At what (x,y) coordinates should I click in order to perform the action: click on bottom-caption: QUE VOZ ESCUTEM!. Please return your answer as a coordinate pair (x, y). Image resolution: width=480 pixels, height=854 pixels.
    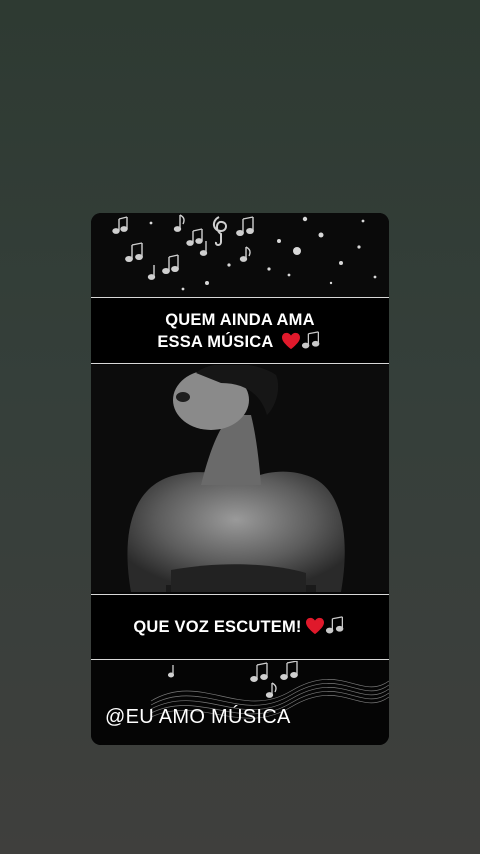
    Looking at the image, I should click on (239, 627).